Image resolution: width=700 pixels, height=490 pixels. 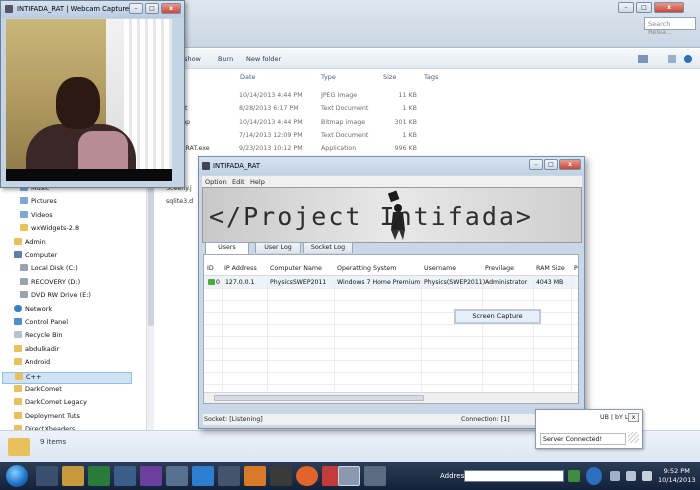 I want to click on menu-help: Help, so click(x=257, y=182).